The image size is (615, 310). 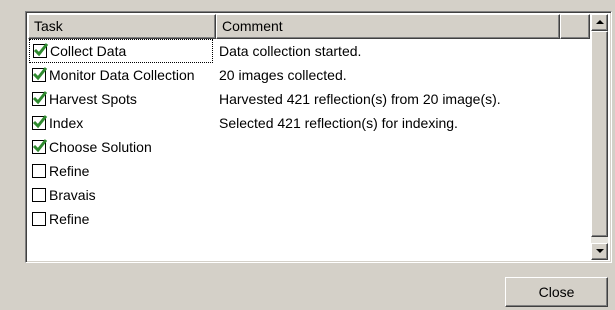 What do you see at coordinates (309, 147) in the screenshot?
I see `list-item: Choose Solution` at bounding box center [309, 147].